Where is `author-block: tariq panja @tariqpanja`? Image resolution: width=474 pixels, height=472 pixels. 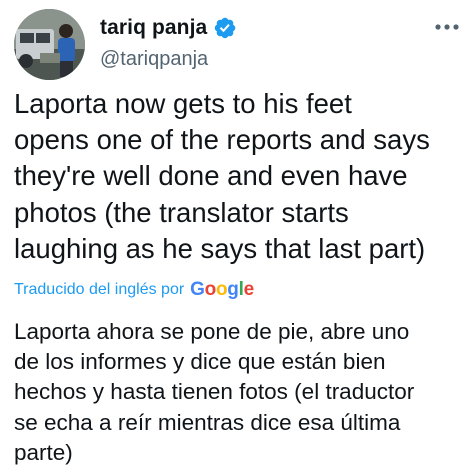
author-block: tariq panja @tariqpanja is located at coordinates (168, 41).